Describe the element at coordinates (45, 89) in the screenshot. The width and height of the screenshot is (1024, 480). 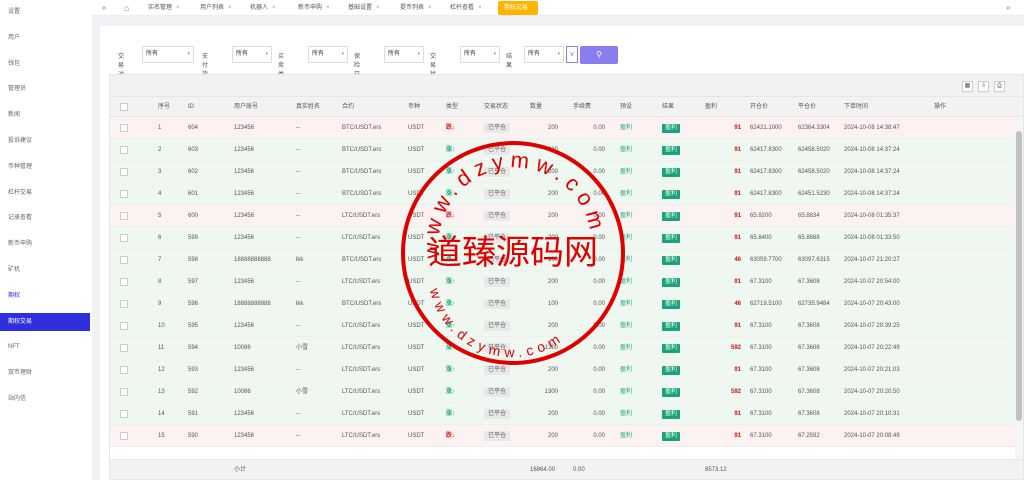
I see `sidebar-item: 管理员` at that location.